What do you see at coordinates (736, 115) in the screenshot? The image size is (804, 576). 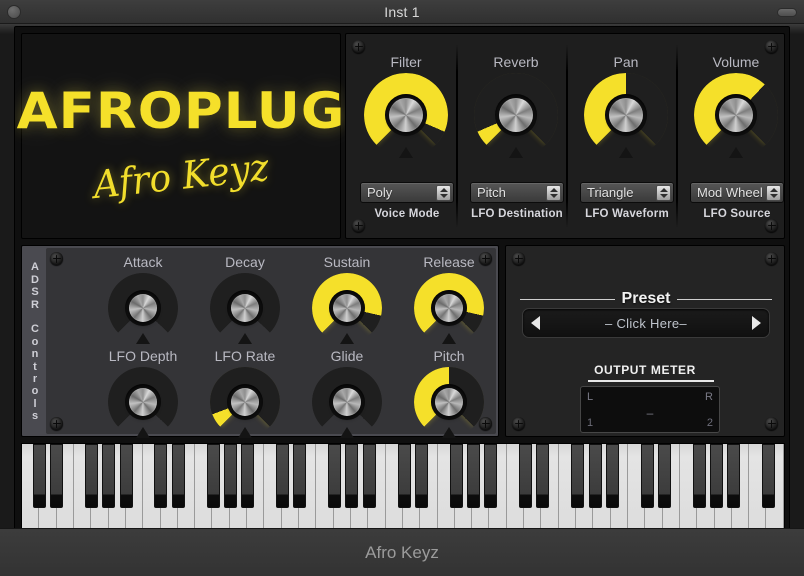 I see `knob-volume` at bounding box center [736, 115].